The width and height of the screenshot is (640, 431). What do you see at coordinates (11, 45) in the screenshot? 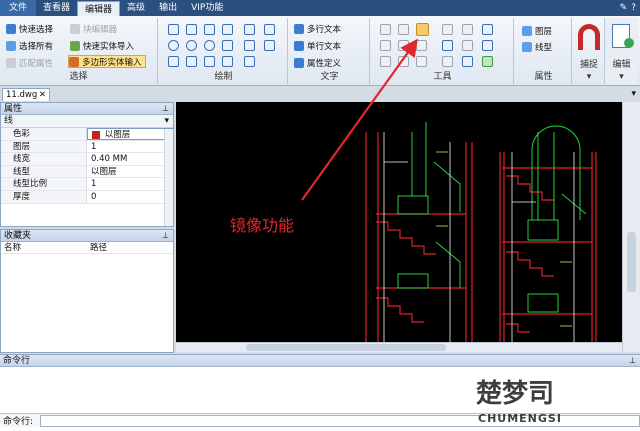
I see `select-all-icon` at bounding box center [11, 45].